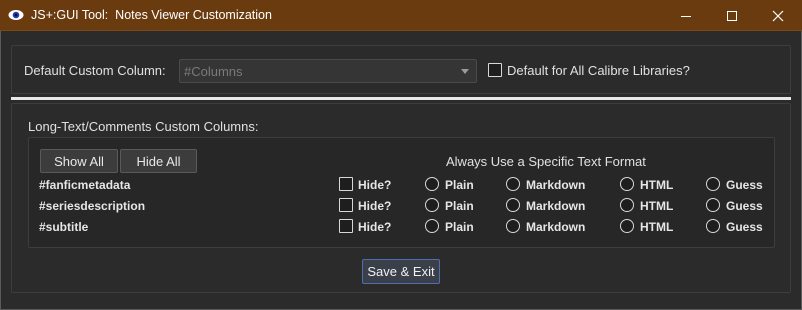  Describe the element at coordinates (465, 71) in the screenshot. I see `chevron-down-icon` at that location.